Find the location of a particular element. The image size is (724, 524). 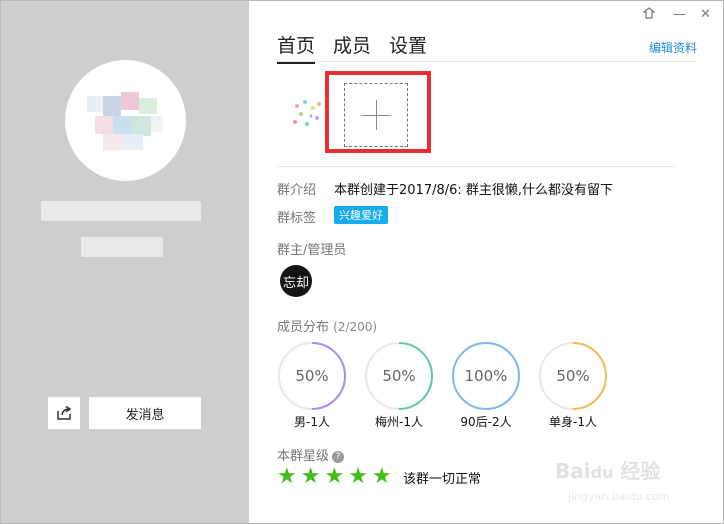

group-avatar is located at coordinates (125, 120).